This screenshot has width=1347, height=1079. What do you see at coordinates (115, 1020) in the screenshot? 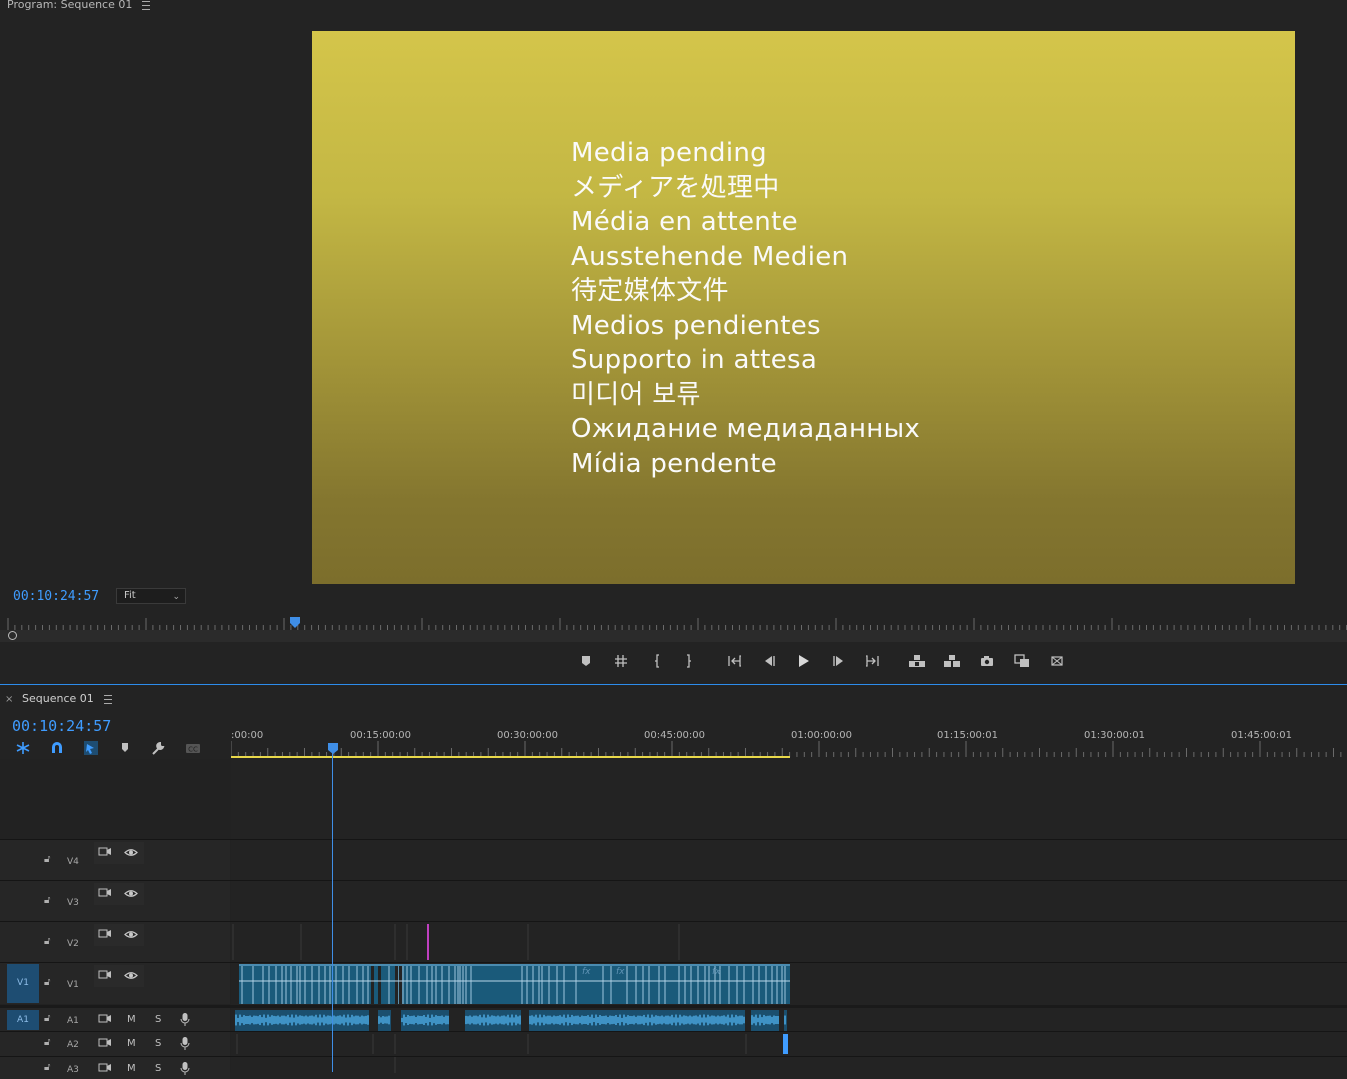
I see `track-header: A1 🔓︎ A1 M S` at bounding box center [115, 1020].